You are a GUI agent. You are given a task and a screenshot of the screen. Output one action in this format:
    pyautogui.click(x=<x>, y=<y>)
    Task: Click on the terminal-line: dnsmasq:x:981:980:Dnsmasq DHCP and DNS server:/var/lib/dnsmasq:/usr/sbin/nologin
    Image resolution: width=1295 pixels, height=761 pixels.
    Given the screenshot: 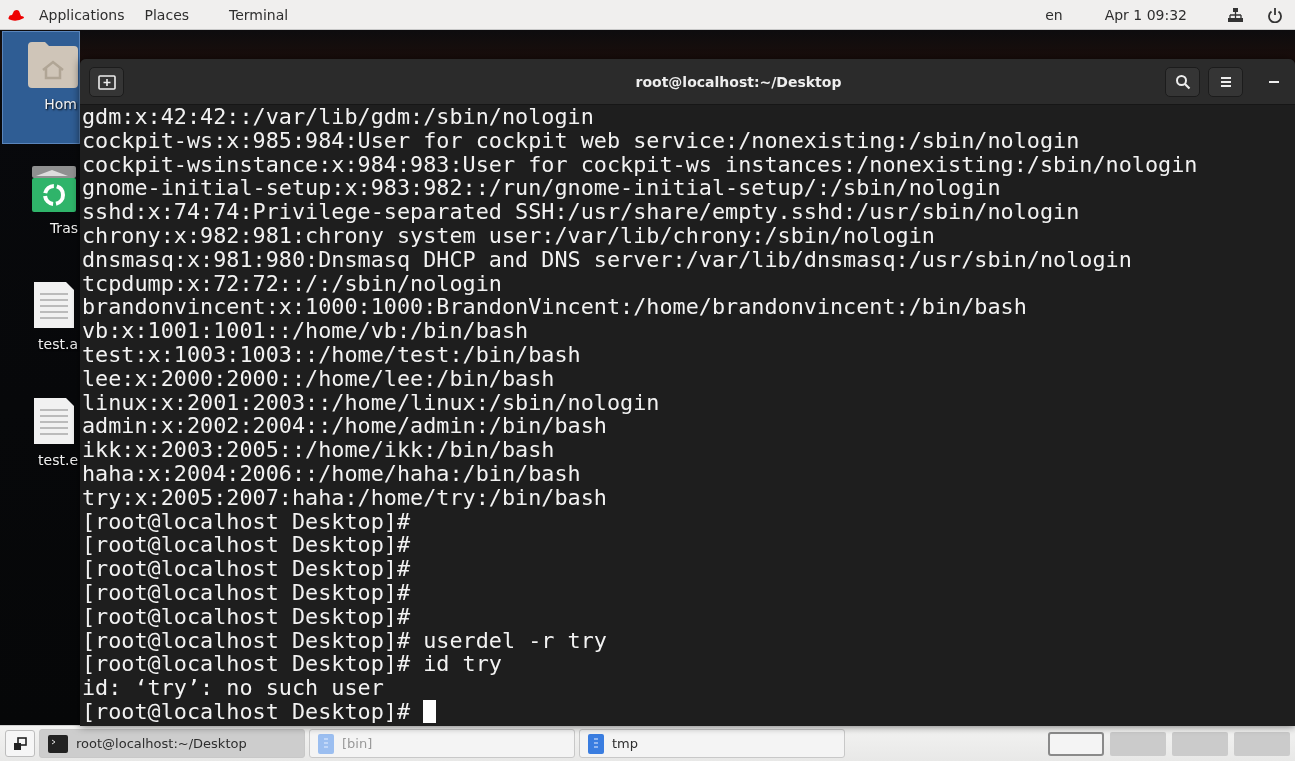 What is the action you would take?
    pyautogui.click(x=607, y=259)
    